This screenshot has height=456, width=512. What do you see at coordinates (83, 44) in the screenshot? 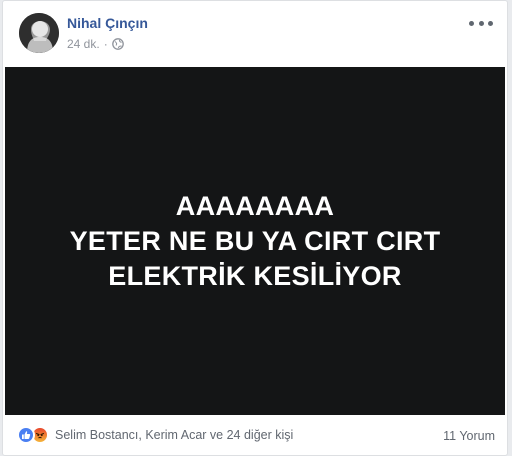
I see `post-time: 24 dk.` at bounding box center [83, 44].